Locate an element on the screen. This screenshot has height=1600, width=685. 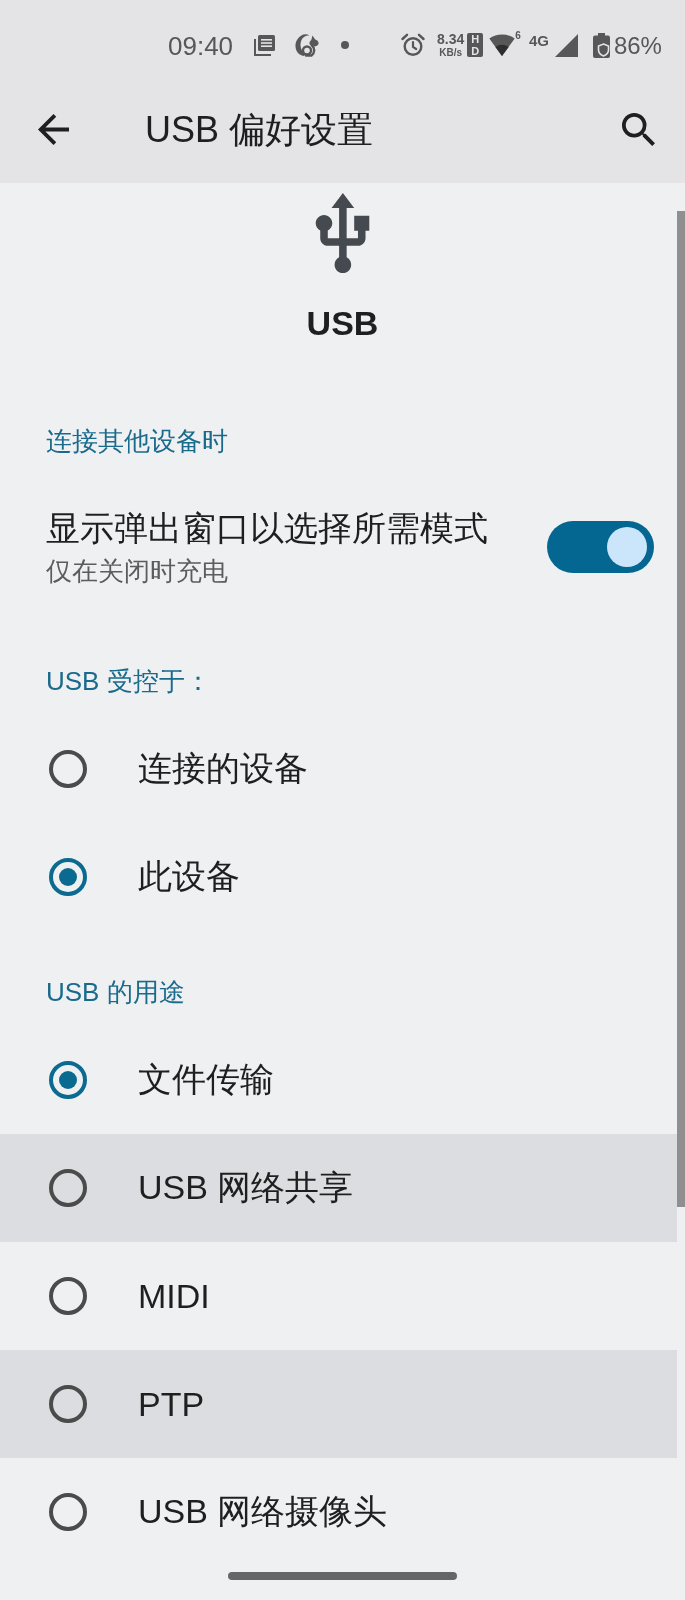
back-icon is located at coordinates (53, 129).